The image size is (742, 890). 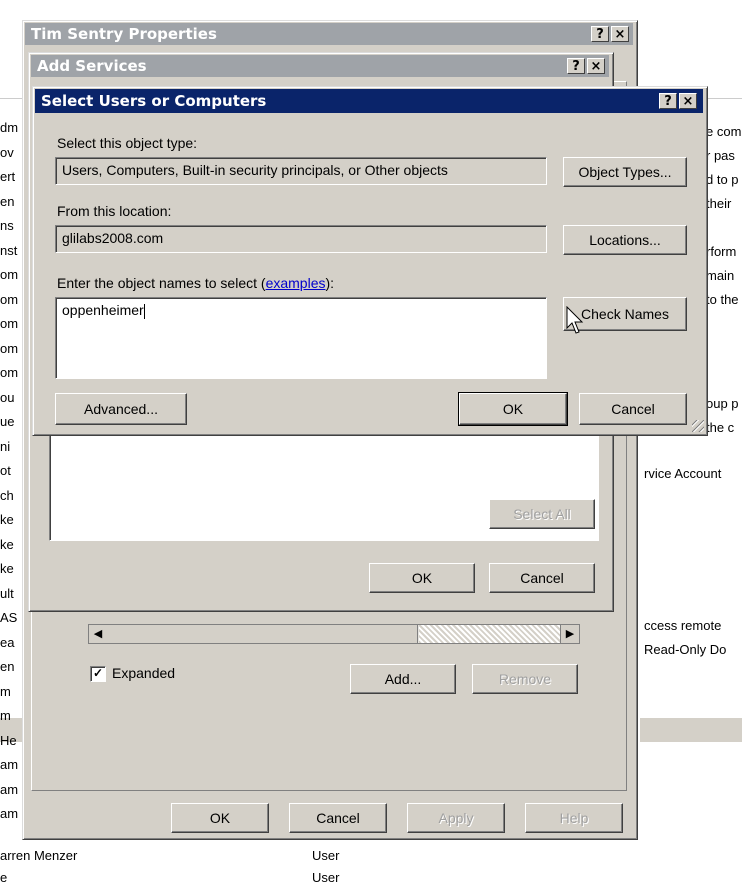 I want to click on help-button: Help, so click(x=574, y=818).